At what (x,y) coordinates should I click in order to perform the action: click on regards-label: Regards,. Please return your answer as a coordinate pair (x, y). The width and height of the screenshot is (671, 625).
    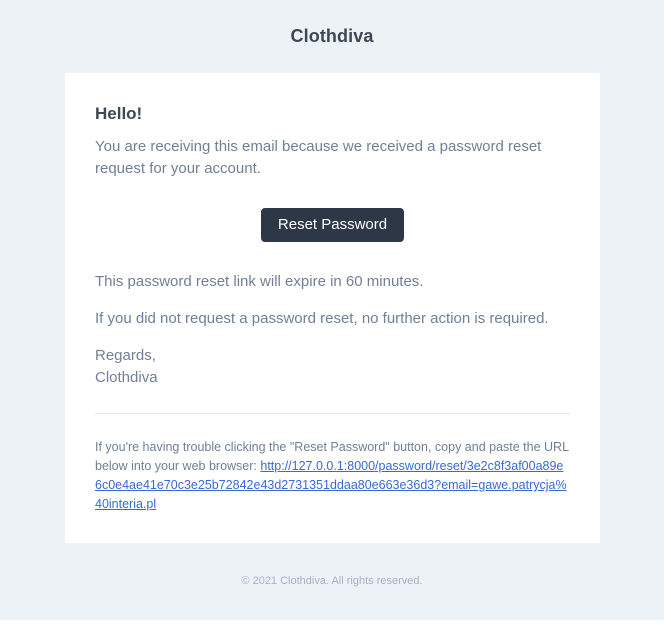
    Looking at the image, I should click on (125, 355).